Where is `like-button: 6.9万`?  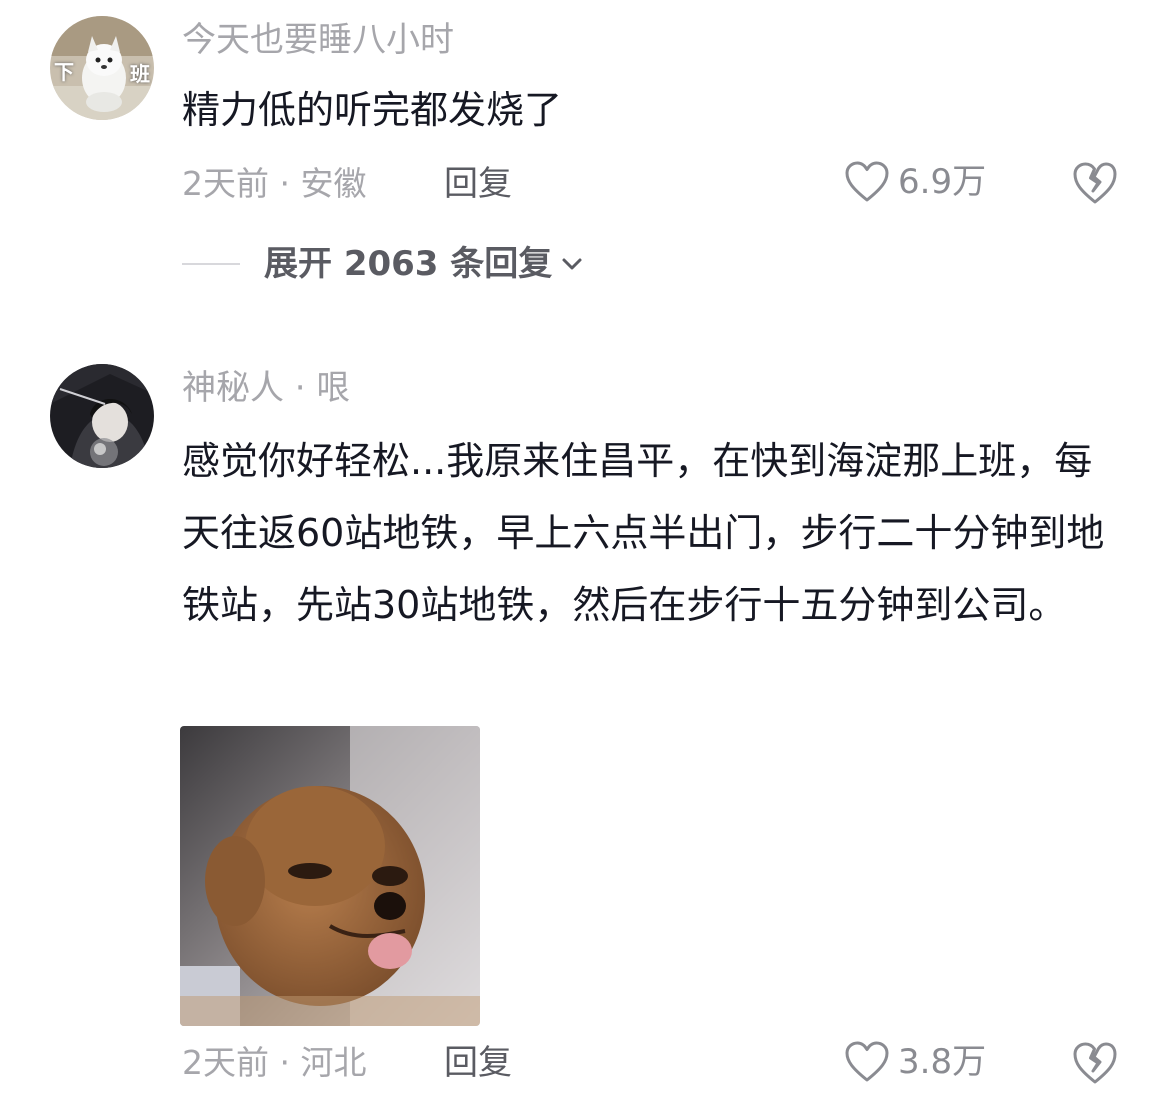
like-button: 6.9万 is located at coordinates (915, 182).